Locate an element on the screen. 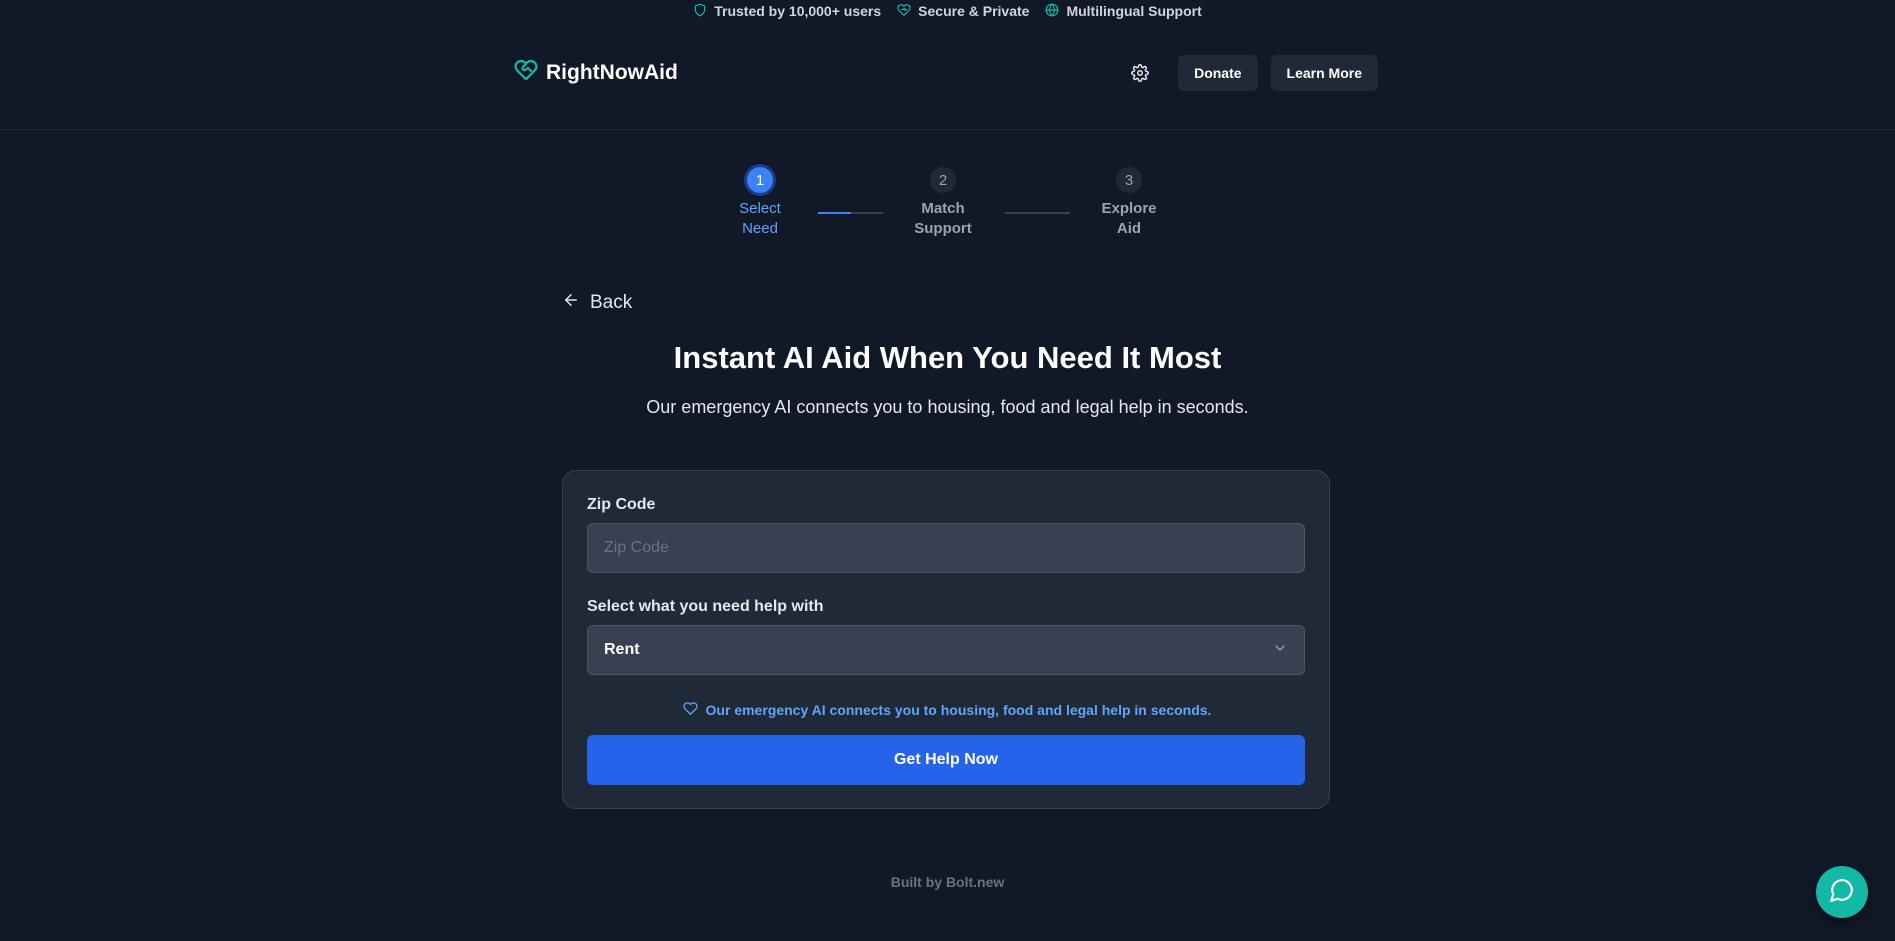 The image size is (1895, 941). trust-item-multilingual: Multilingual Support is located at coordinates (1123, 11).